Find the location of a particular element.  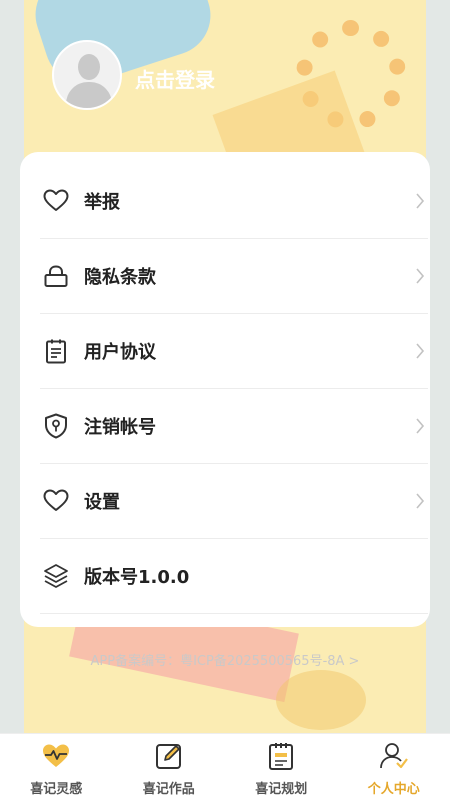

layers-icon is located at coordinates (56, 576).